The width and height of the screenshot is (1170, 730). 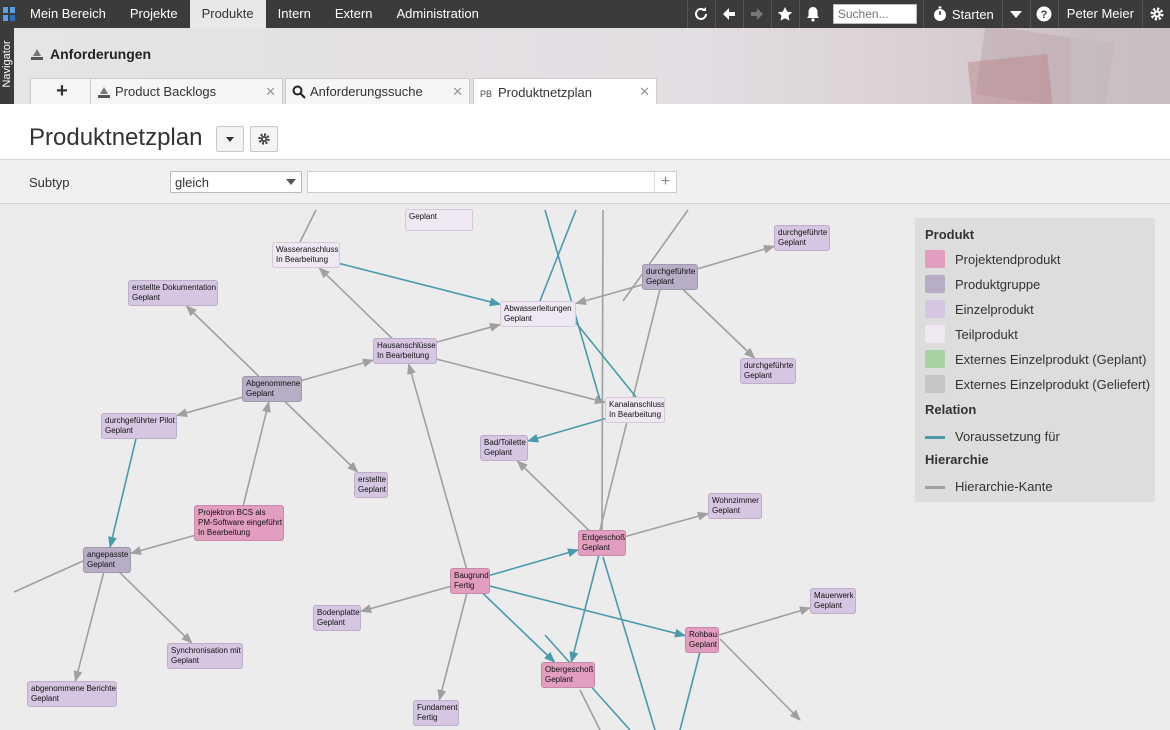 I want to click on node-text: Bodenplatte, so click(x=338, y=612).